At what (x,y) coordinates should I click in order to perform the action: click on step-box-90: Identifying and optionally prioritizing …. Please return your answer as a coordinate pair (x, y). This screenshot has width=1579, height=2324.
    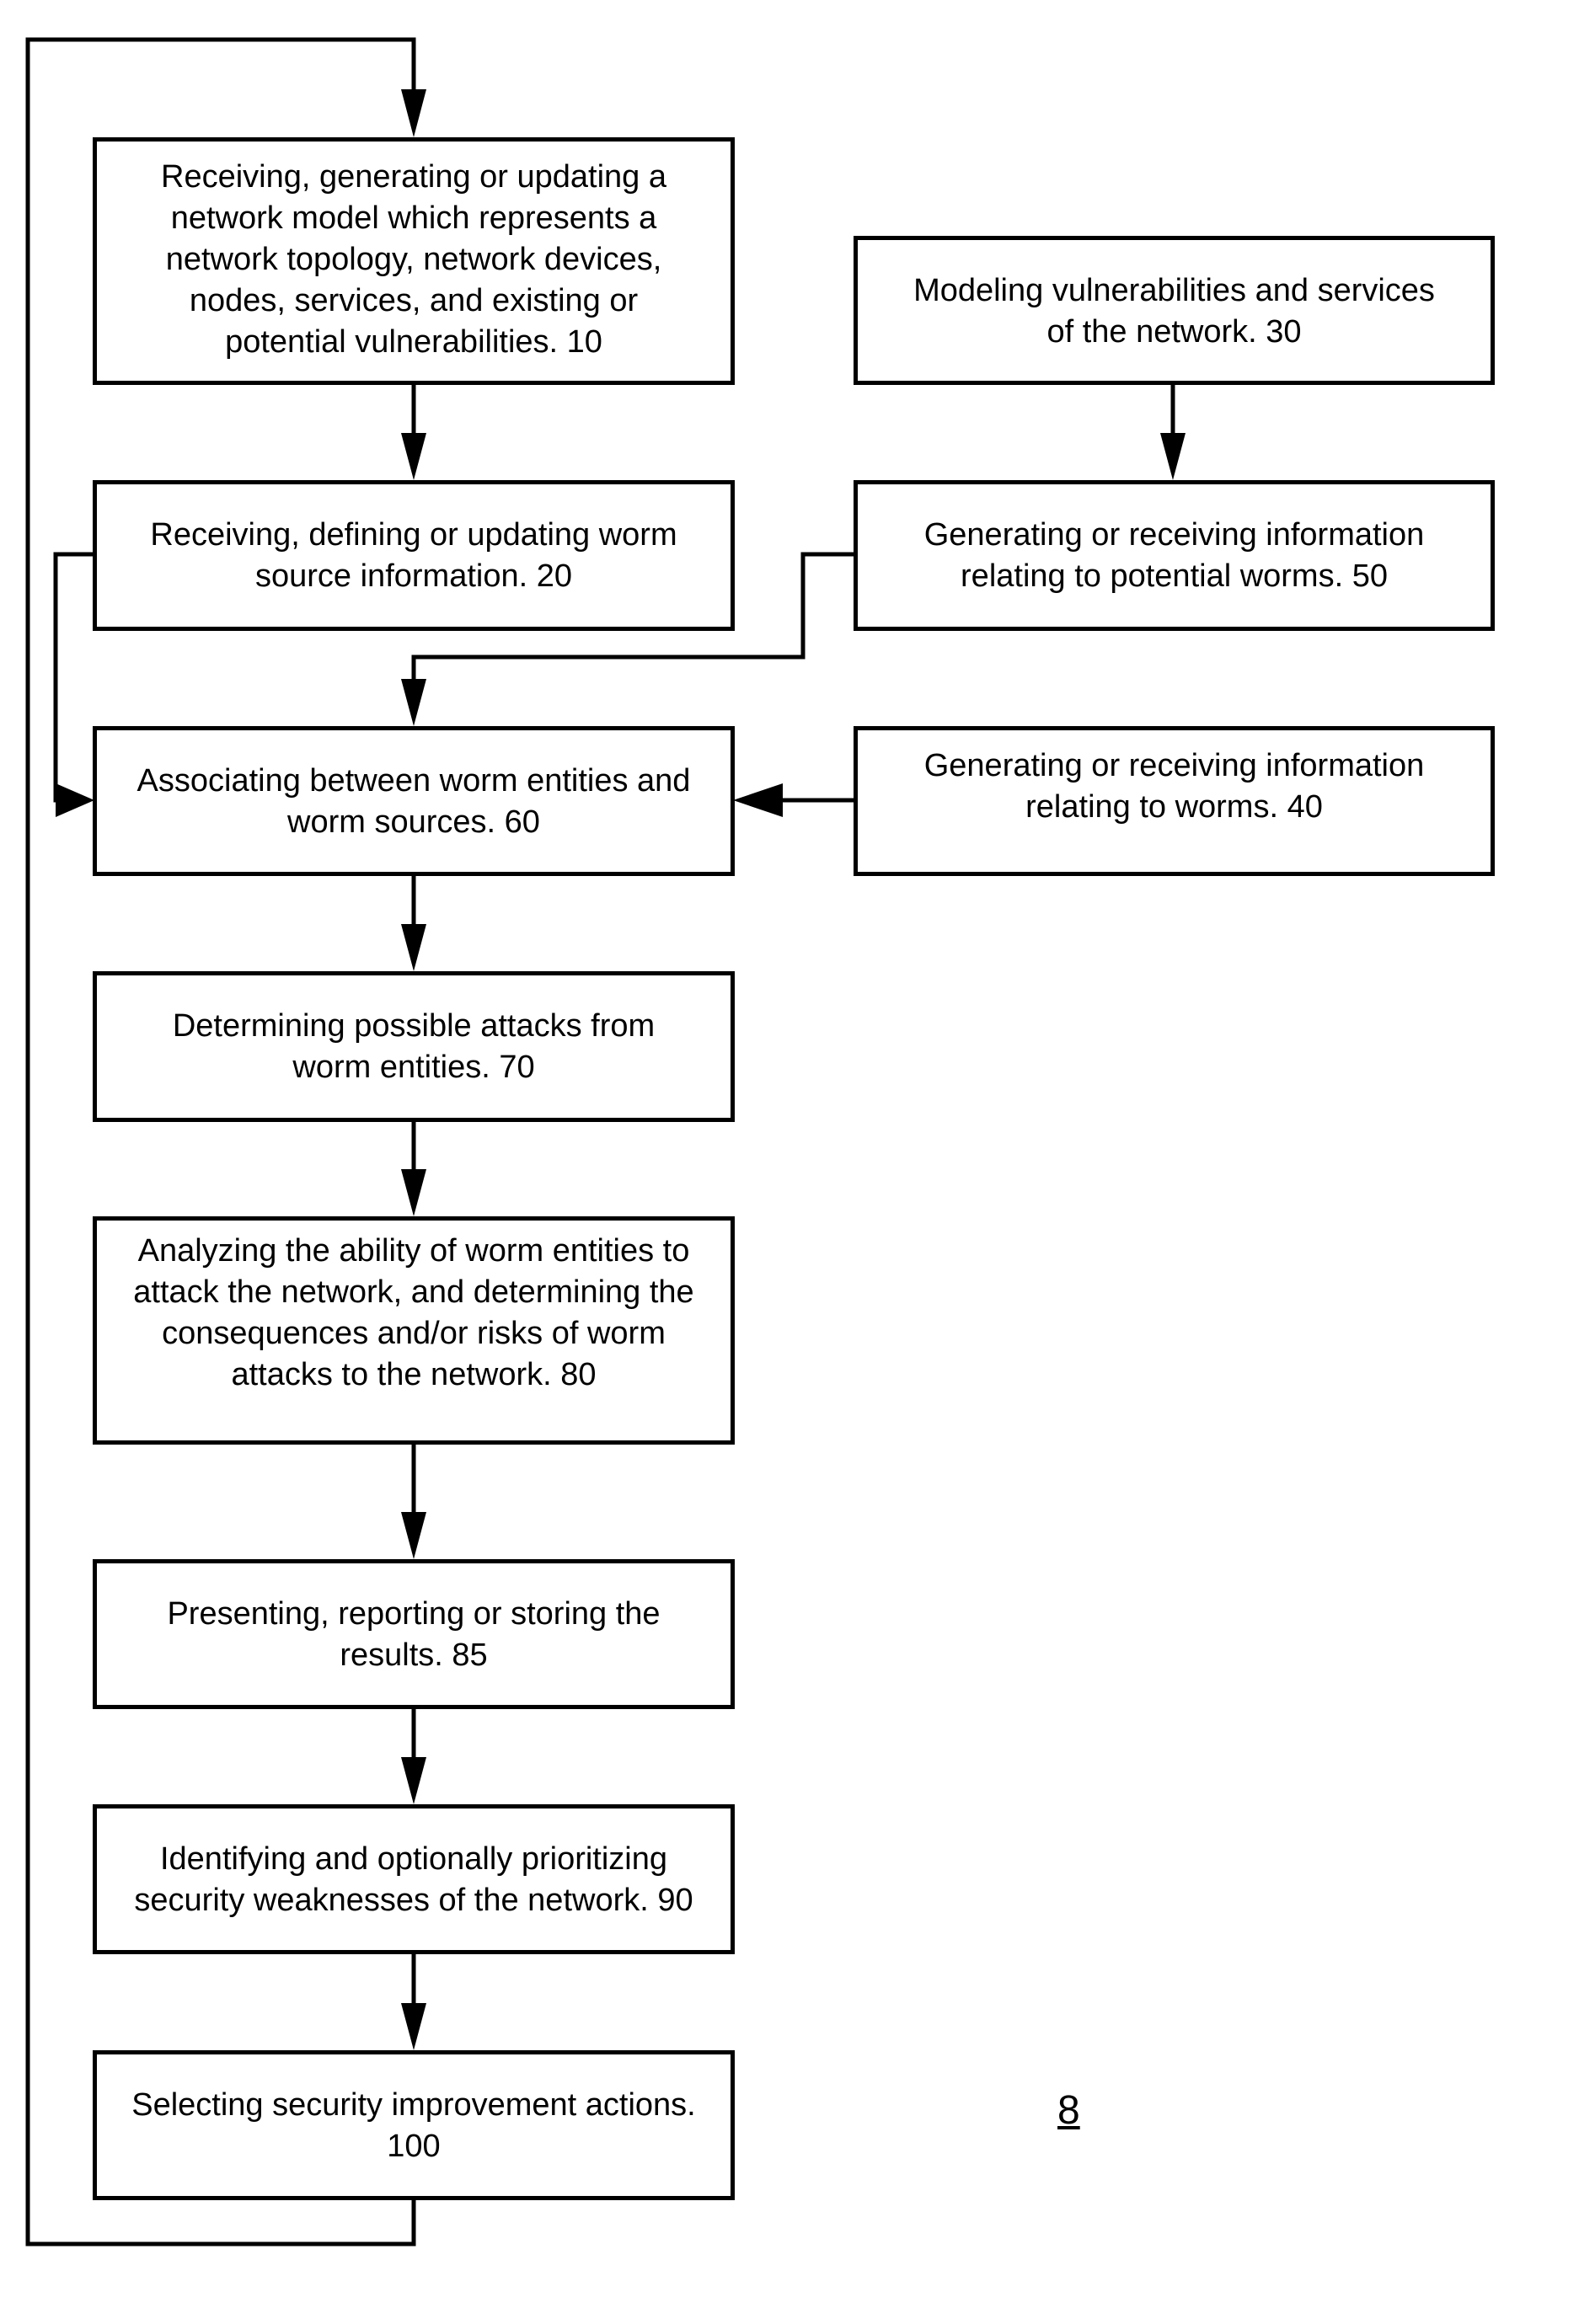
    Looking at the image, I should click on (414, 1879).